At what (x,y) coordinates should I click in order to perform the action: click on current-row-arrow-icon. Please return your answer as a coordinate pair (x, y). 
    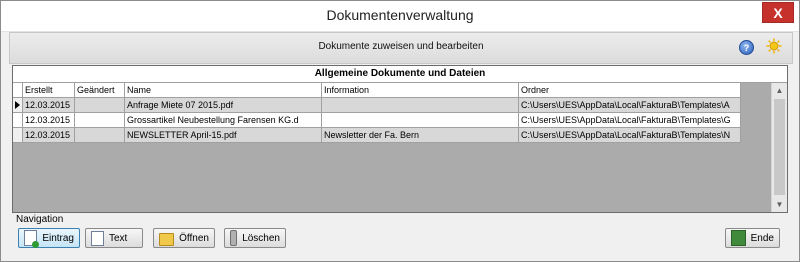
    Looking at the image, I should click on (17, 105).